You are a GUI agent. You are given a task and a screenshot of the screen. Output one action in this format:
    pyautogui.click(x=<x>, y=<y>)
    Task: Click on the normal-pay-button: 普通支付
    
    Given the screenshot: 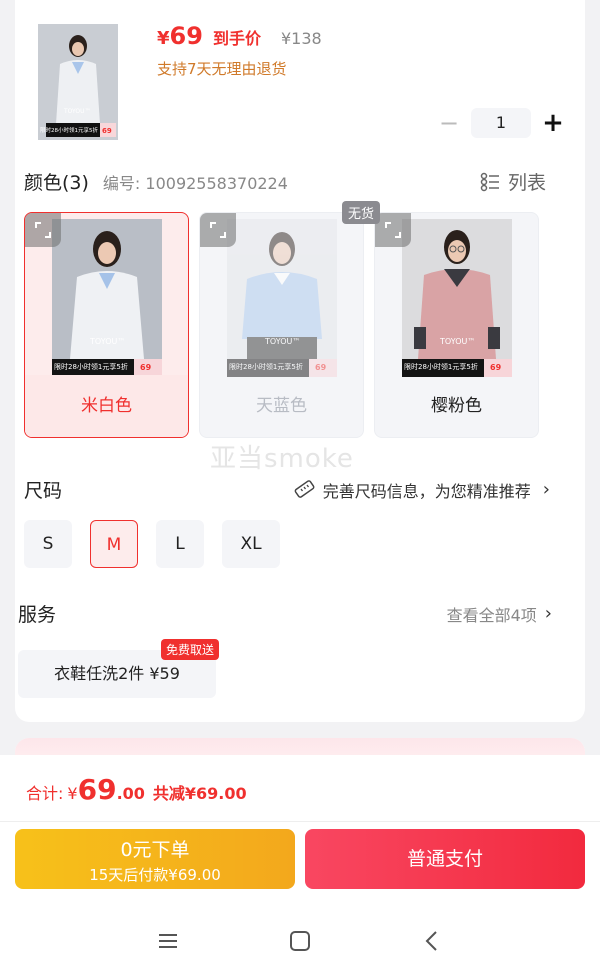 What is the action you would take?
    pyautogui.click(x=445, y=859)
    